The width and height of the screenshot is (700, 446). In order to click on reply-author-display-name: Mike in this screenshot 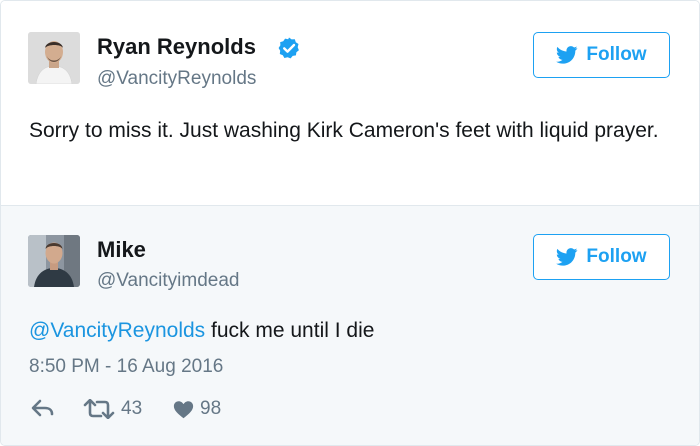, I will do `click(121, 250)`.